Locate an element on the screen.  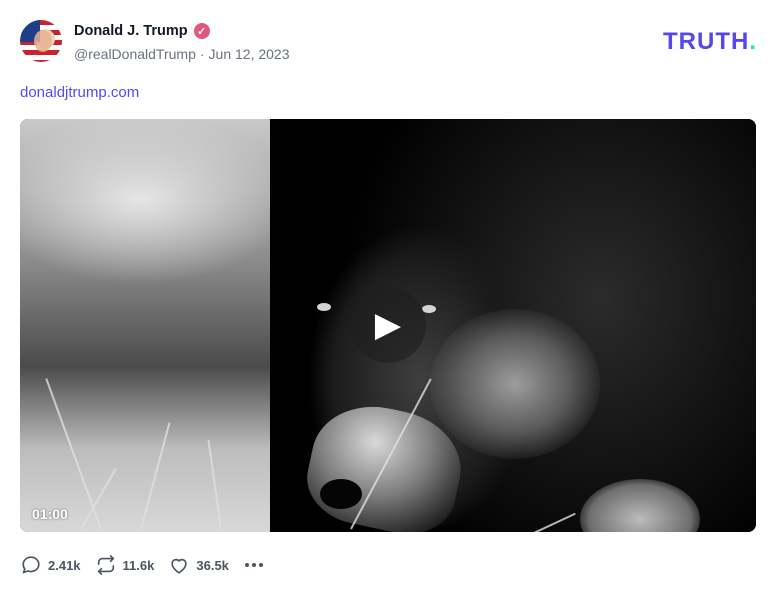
author-name-row: Donald J. Trump ✓ is located at coordinates (142, 31).